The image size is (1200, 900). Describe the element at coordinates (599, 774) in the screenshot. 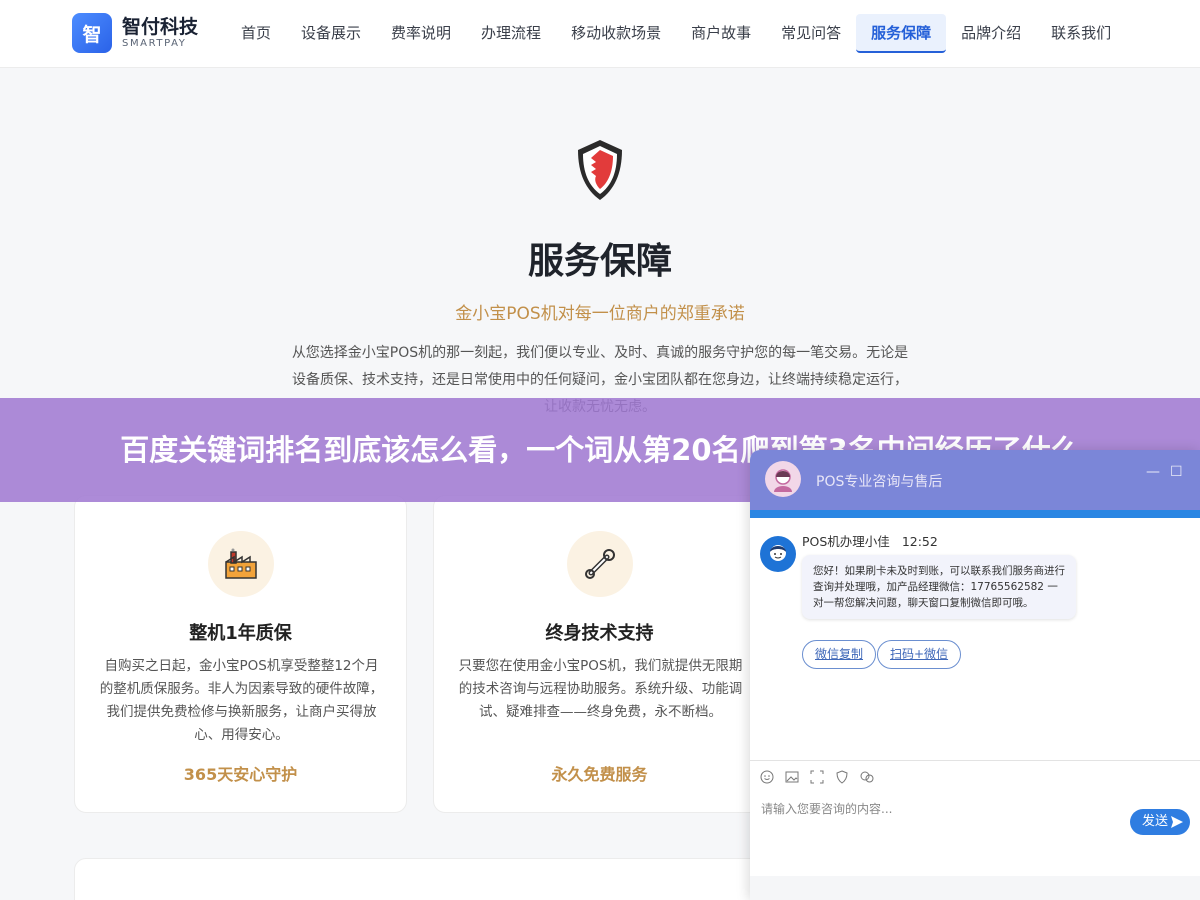

I see `card-tag: 永久免费服务` at that location.